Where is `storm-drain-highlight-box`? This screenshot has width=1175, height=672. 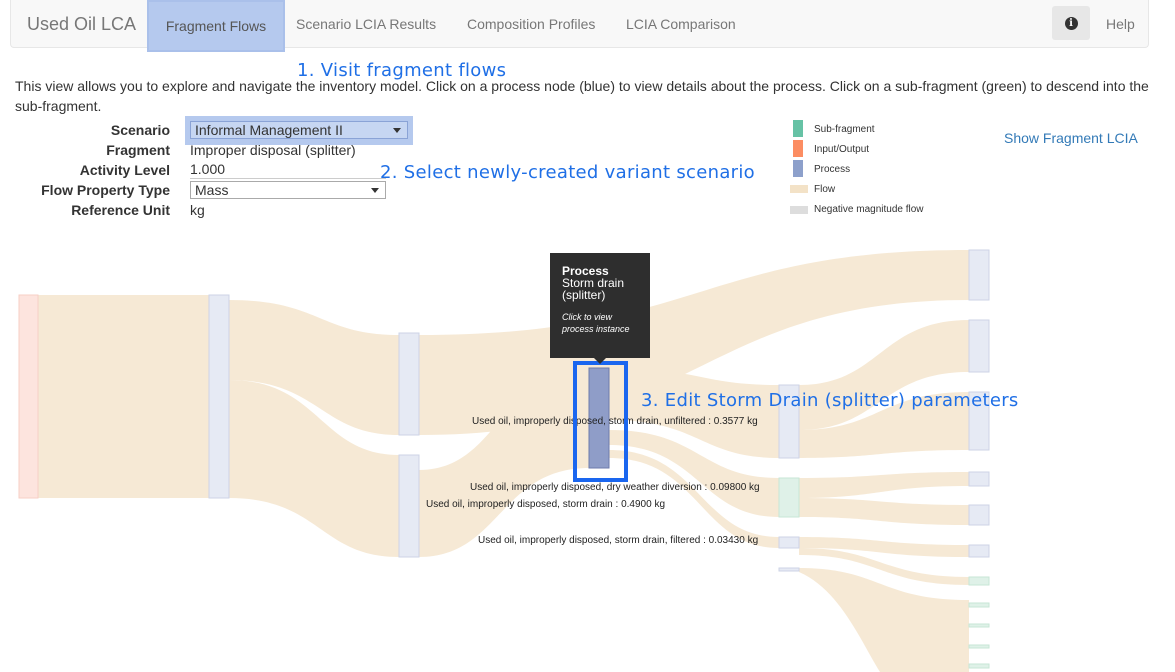
storm-drain-highlight-box is located at coordinates (600, 421).